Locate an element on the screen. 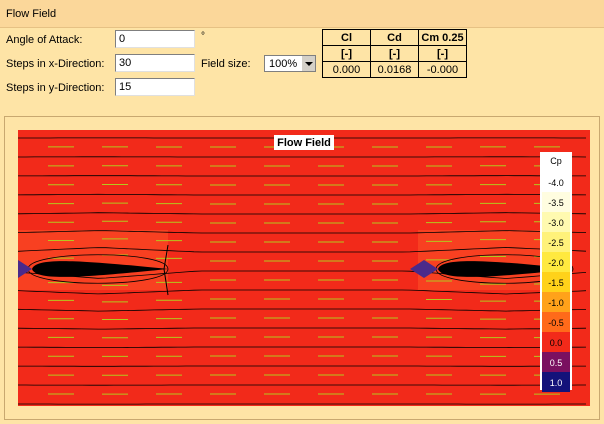 The width and height of the screenshot is (604, 424). pressure-zone-left is located at coordinates (93, 260).